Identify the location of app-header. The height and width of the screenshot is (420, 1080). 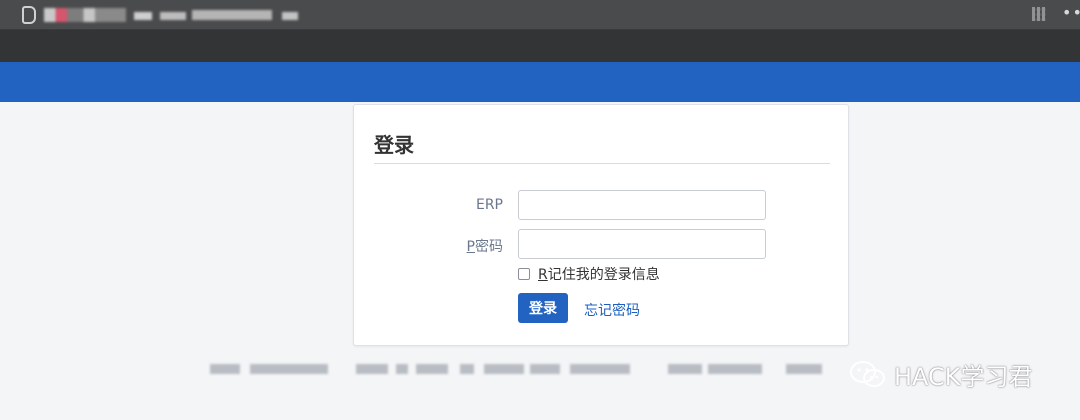
(540, 82).